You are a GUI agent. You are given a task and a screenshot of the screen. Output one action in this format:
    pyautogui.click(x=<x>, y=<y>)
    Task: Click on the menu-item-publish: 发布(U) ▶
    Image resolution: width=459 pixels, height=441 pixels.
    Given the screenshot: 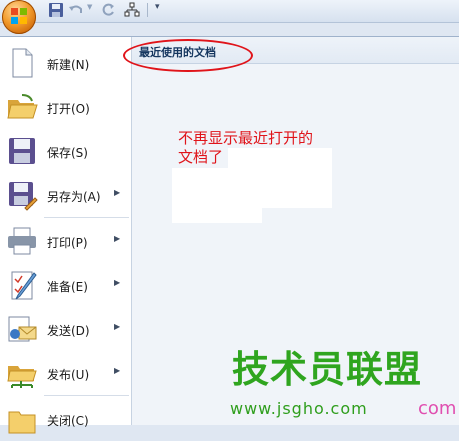 What is the action you would take?
    pyautogui.click(x=65, y=373)
    